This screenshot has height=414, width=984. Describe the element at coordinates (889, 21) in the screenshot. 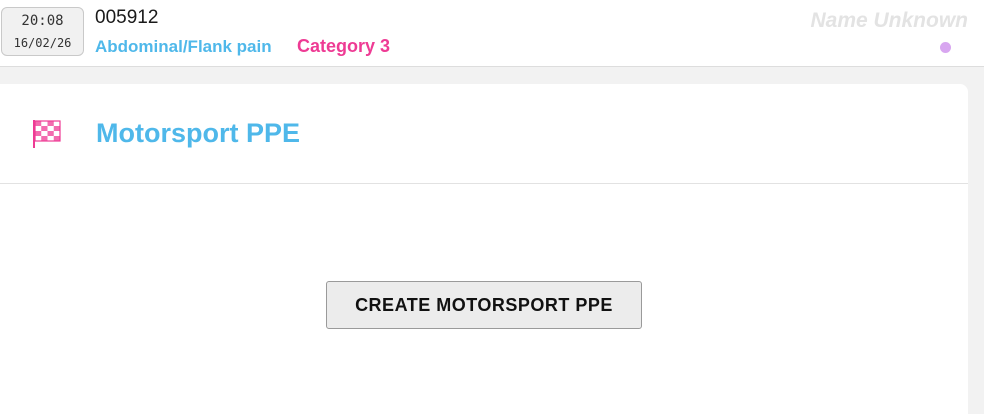

I see `patient-name: Name Unknown` at that location.